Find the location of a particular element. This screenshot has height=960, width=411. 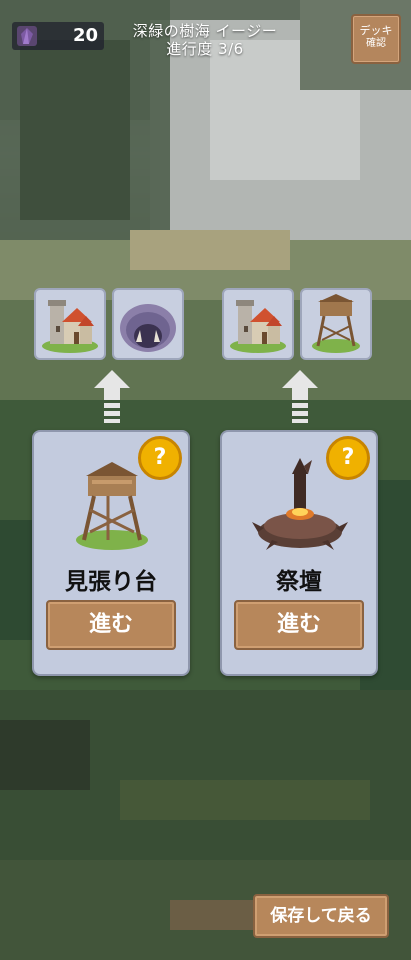

preview-castle-left is located at coordinates (70, 324).